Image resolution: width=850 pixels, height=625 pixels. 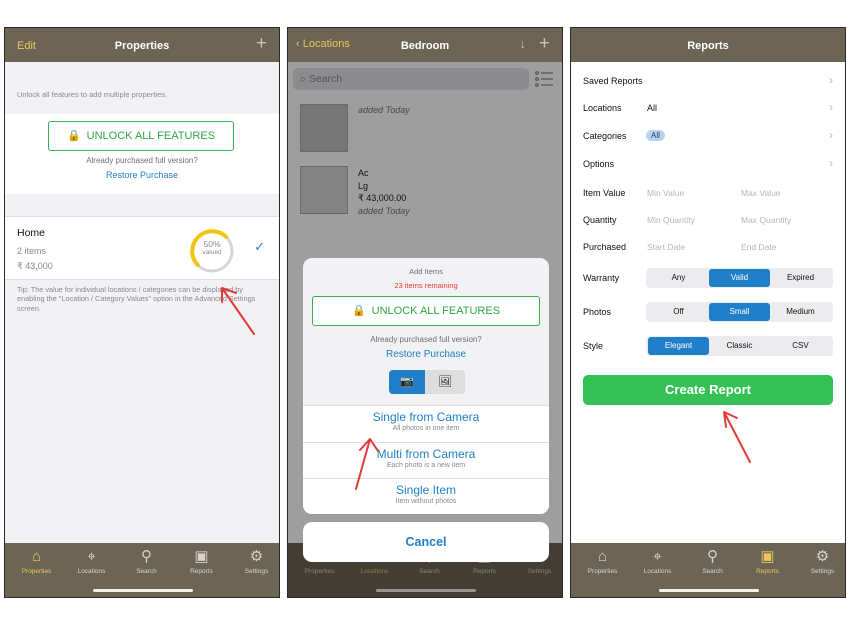 I want to click on tab-label: Settings, so click(x=256, y=571).